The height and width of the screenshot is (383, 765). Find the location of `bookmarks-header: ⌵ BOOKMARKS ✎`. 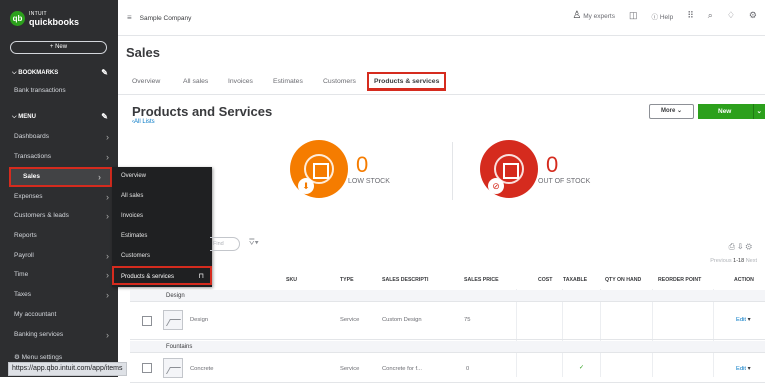

bookmarks-header: ⌵ BOOKMARKS ✎ is located at coordinates (59, 73).